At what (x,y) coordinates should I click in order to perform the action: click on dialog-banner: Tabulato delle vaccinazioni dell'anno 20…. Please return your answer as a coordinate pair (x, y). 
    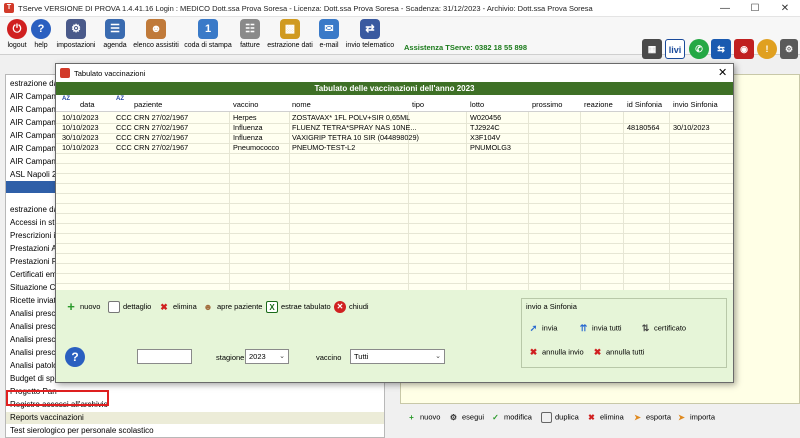
    Looking at the image, I should click on (394, 88).